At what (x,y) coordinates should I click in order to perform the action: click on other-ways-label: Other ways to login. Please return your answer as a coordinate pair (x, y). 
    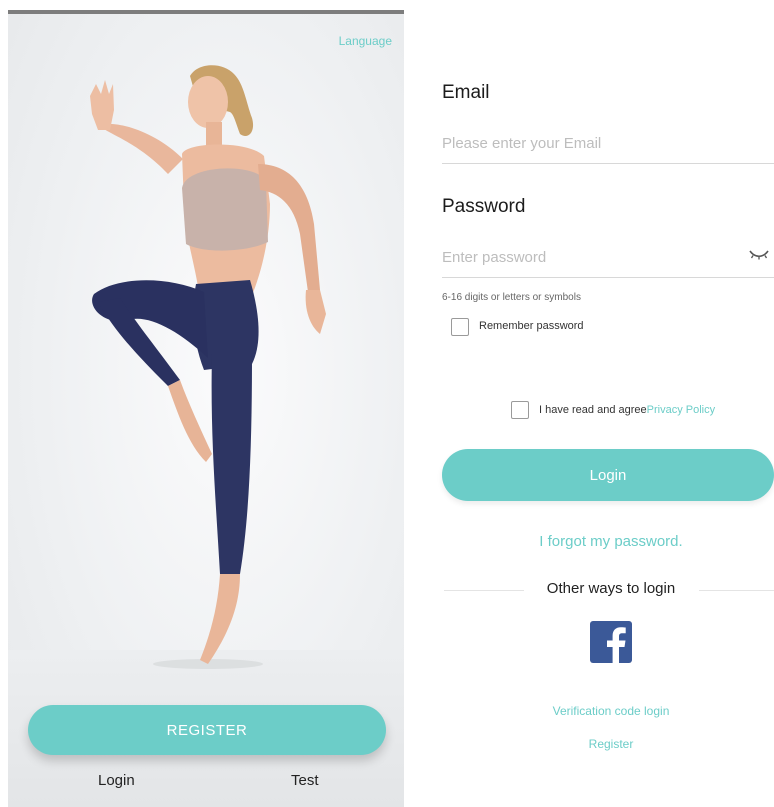
    Looking at the image, I should click on (611, 588).